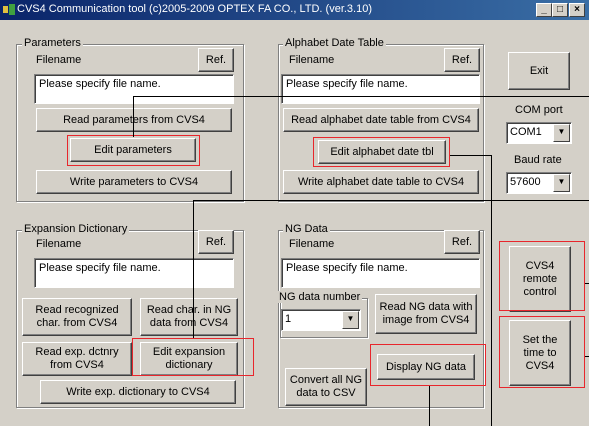  Describe the element at coordinates (306, 229) in the screenshot. I see `ng-data-legend: NG Data` at that location.